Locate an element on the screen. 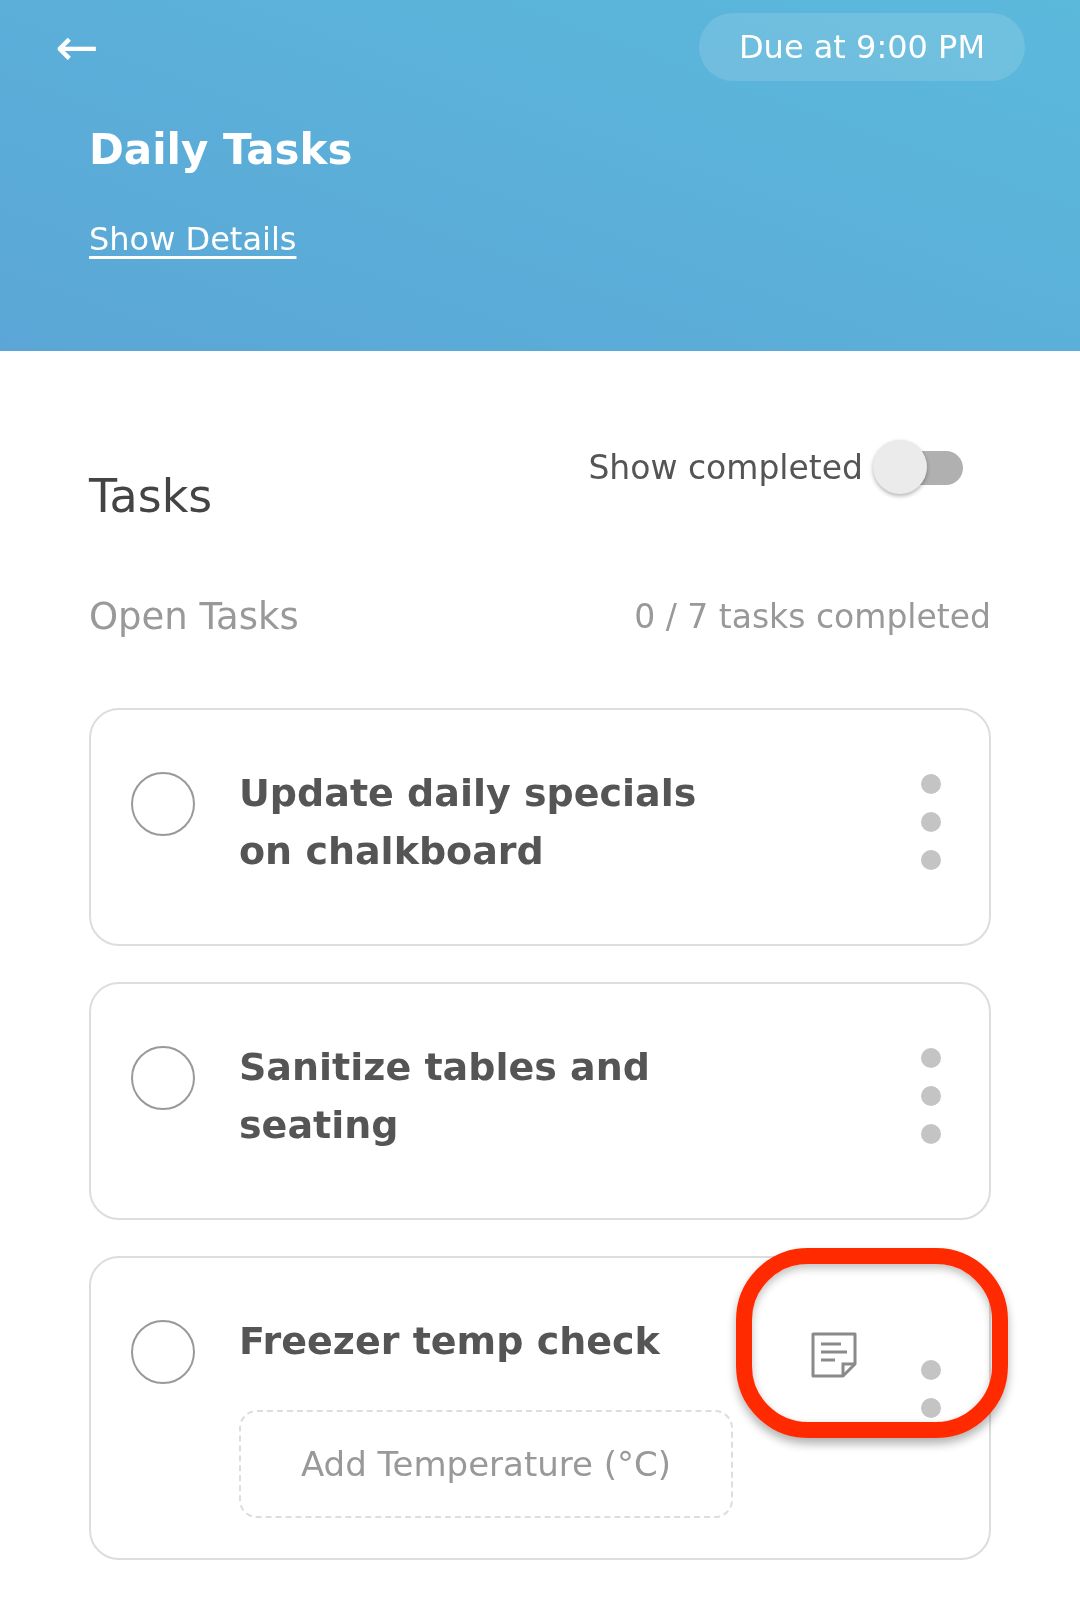 The width and height of the screenshot is (1080, 1618). due-time-badge: Due at 9:00 PM is located at coordinates (861, 47).